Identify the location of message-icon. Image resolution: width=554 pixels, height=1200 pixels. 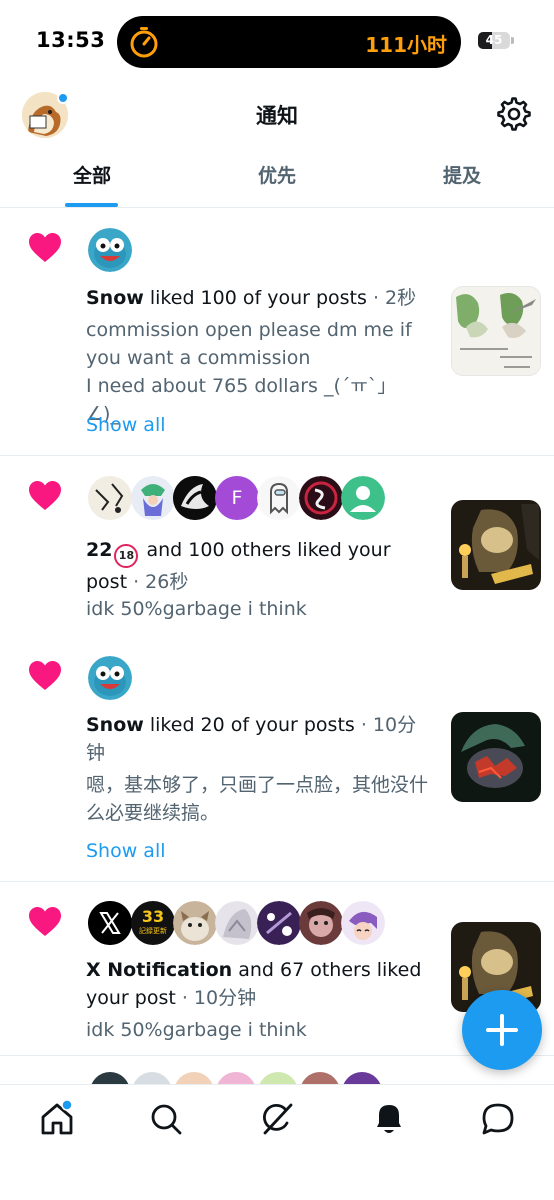
(498, 1119).